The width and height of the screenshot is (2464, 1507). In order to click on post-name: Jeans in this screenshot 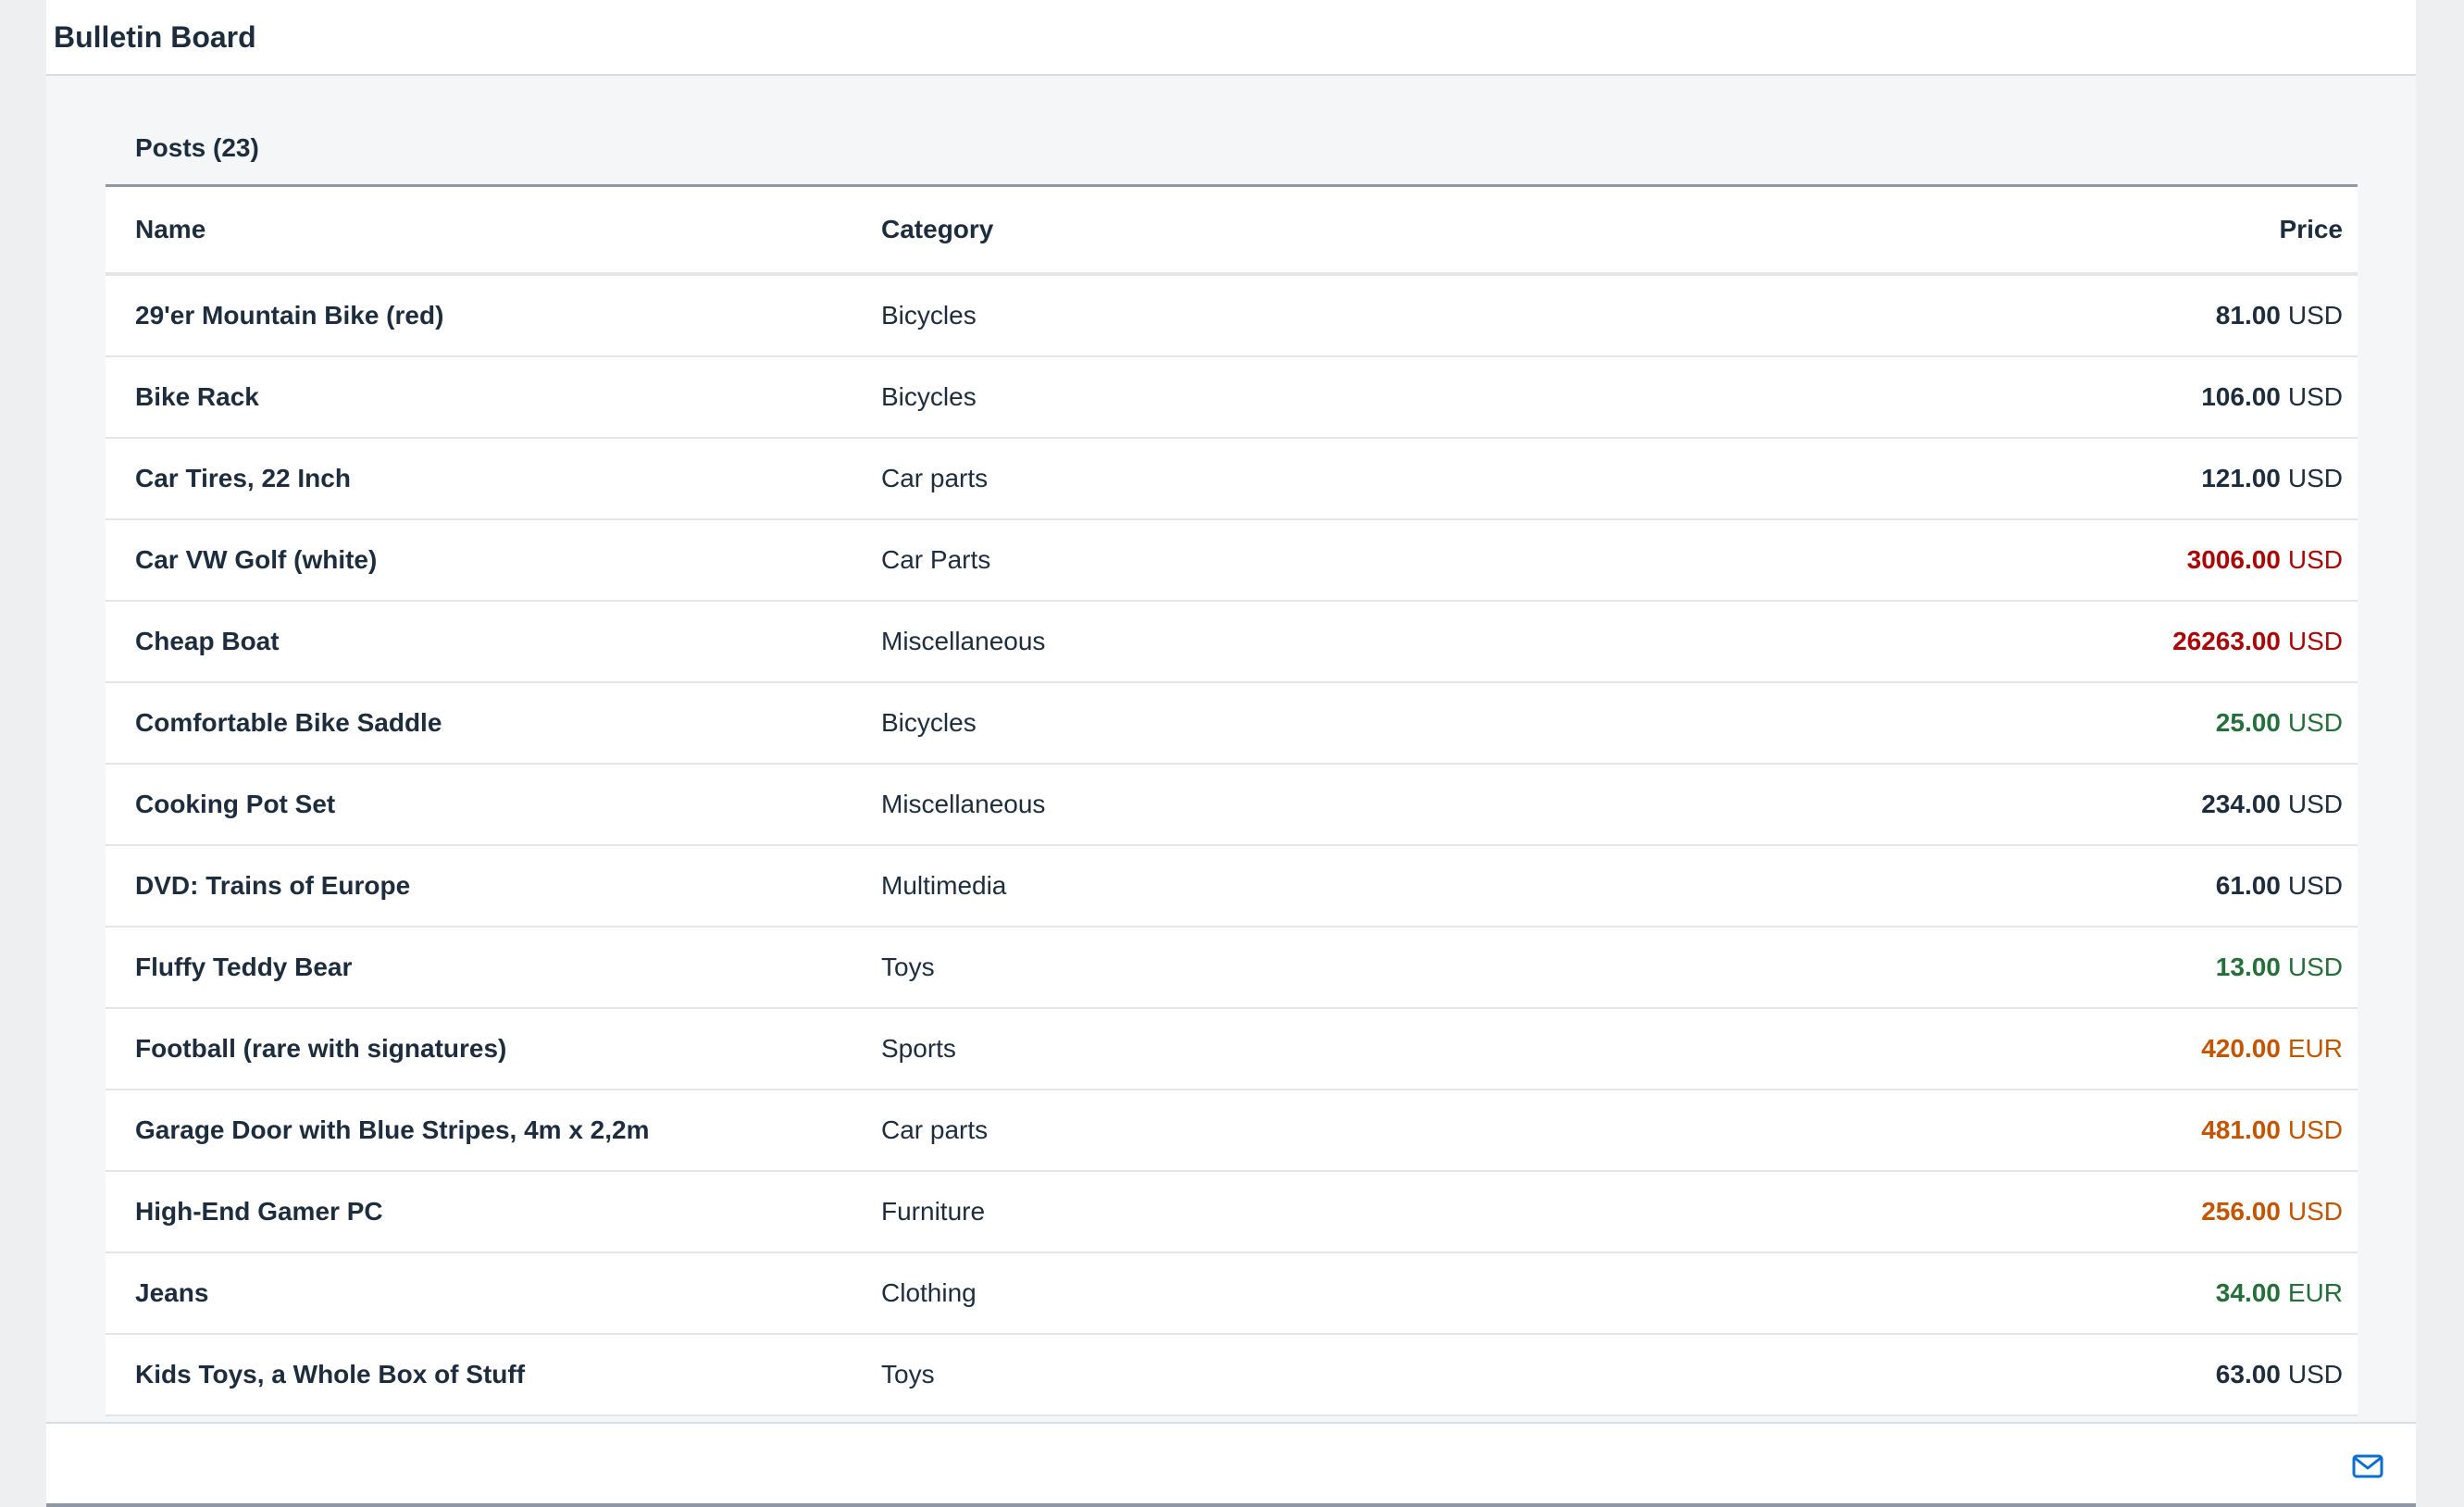, I will do `click(172, 1292)`.